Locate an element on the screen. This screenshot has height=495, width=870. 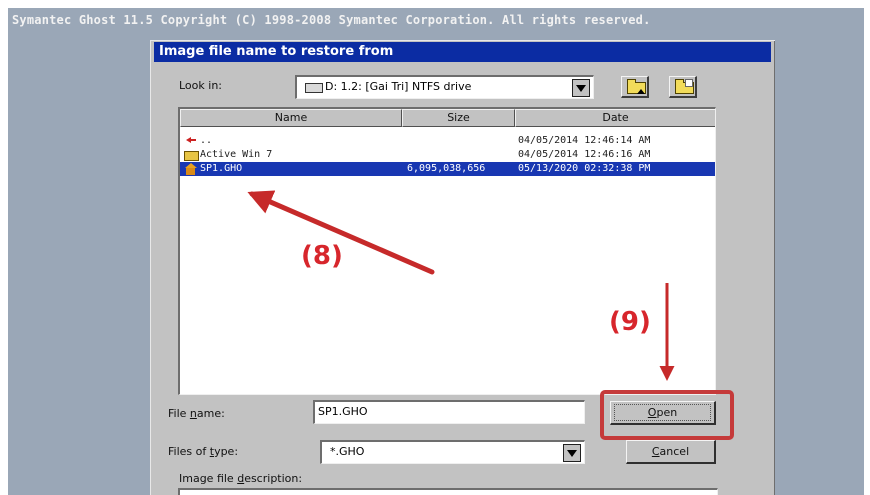
image-description-field is located at coordinates (448, 491).